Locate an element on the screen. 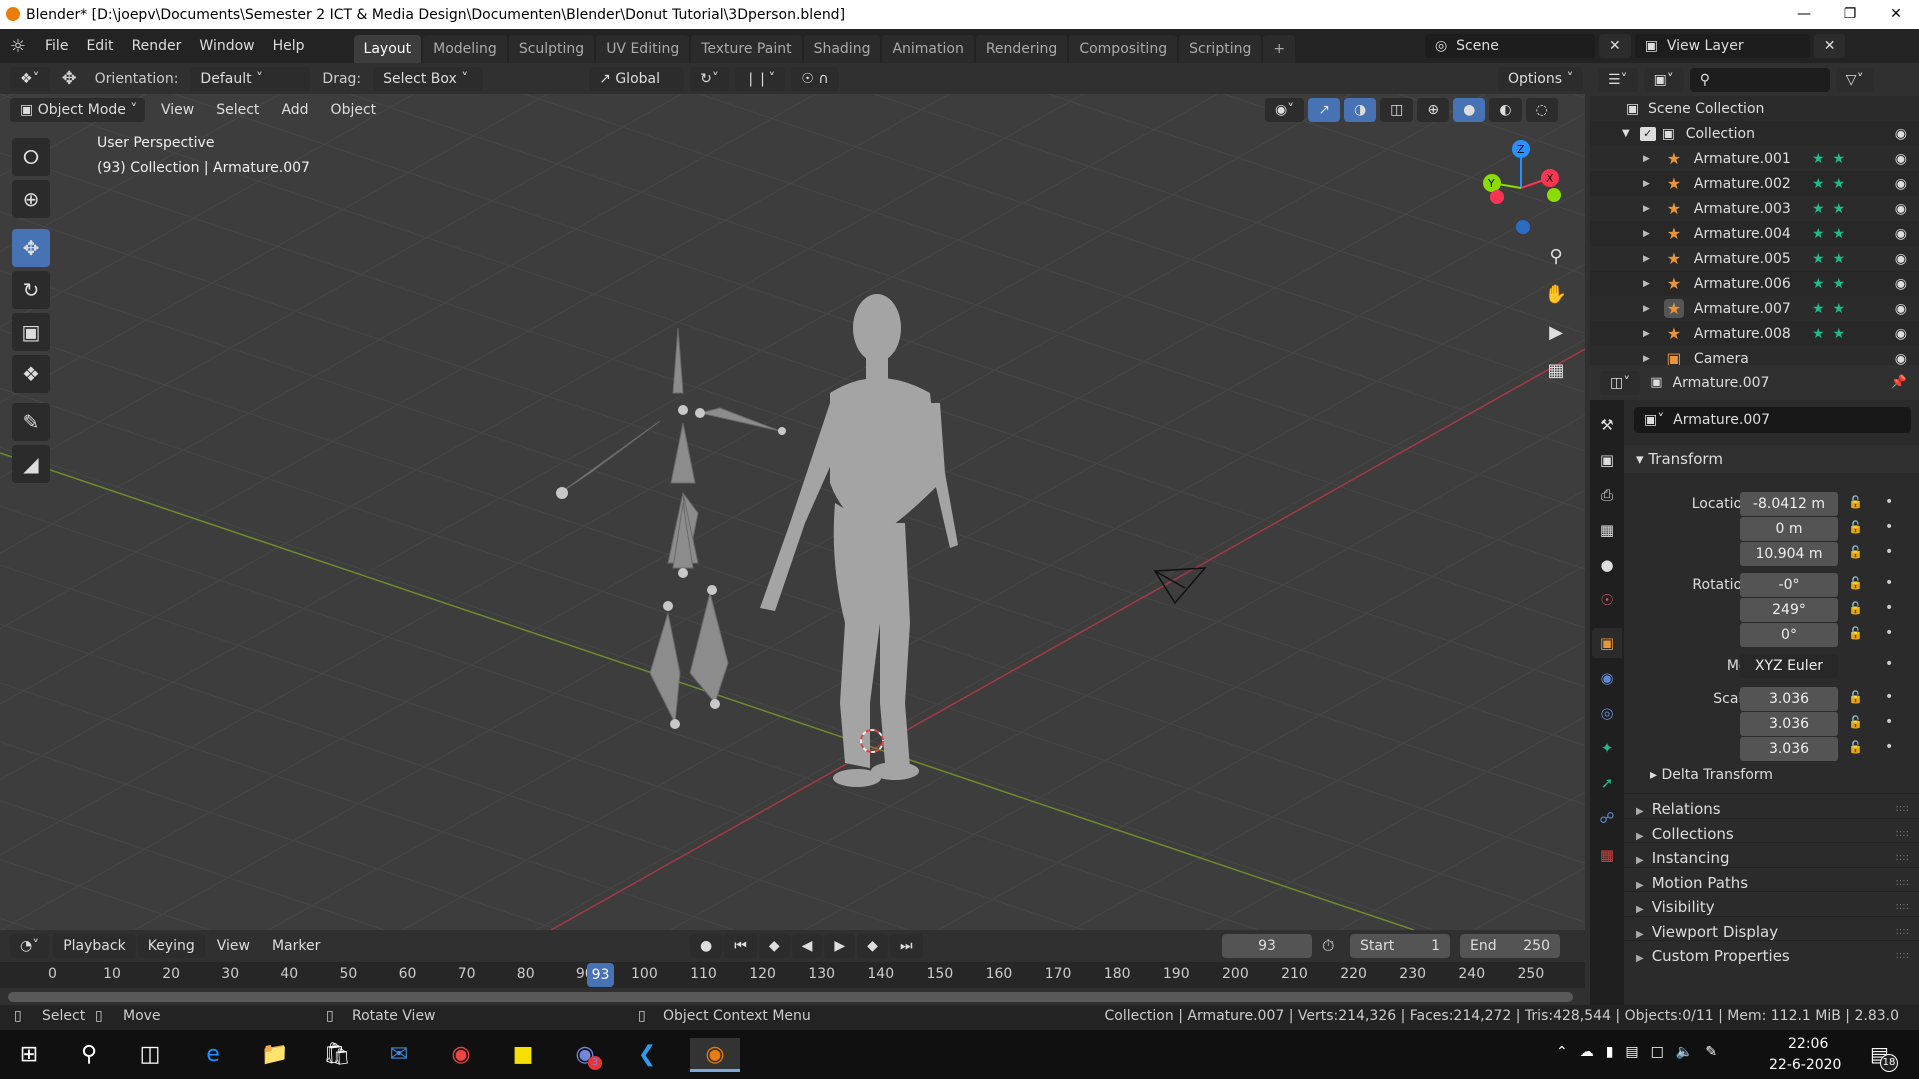  maximize-button: ❐ is located at coordinates (1850, 14).